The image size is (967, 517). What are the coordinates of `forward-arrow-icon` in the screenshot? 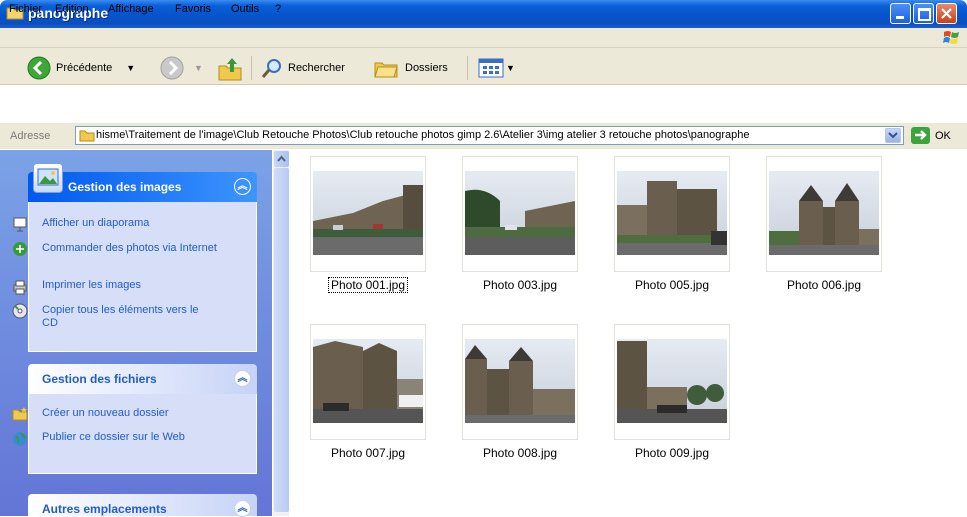 It's located at (172, 68).